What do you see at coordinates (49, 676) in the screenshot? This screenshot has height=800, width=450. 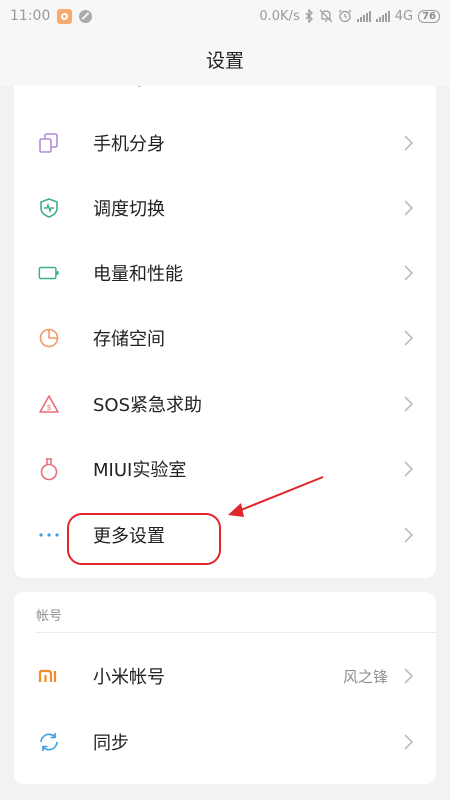 I see `mi-logo-icon` at bounding box center [49, 676].